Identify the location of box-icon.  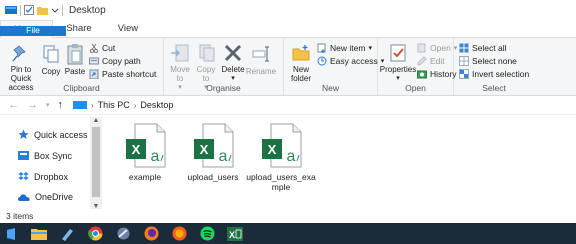
(23, 155).